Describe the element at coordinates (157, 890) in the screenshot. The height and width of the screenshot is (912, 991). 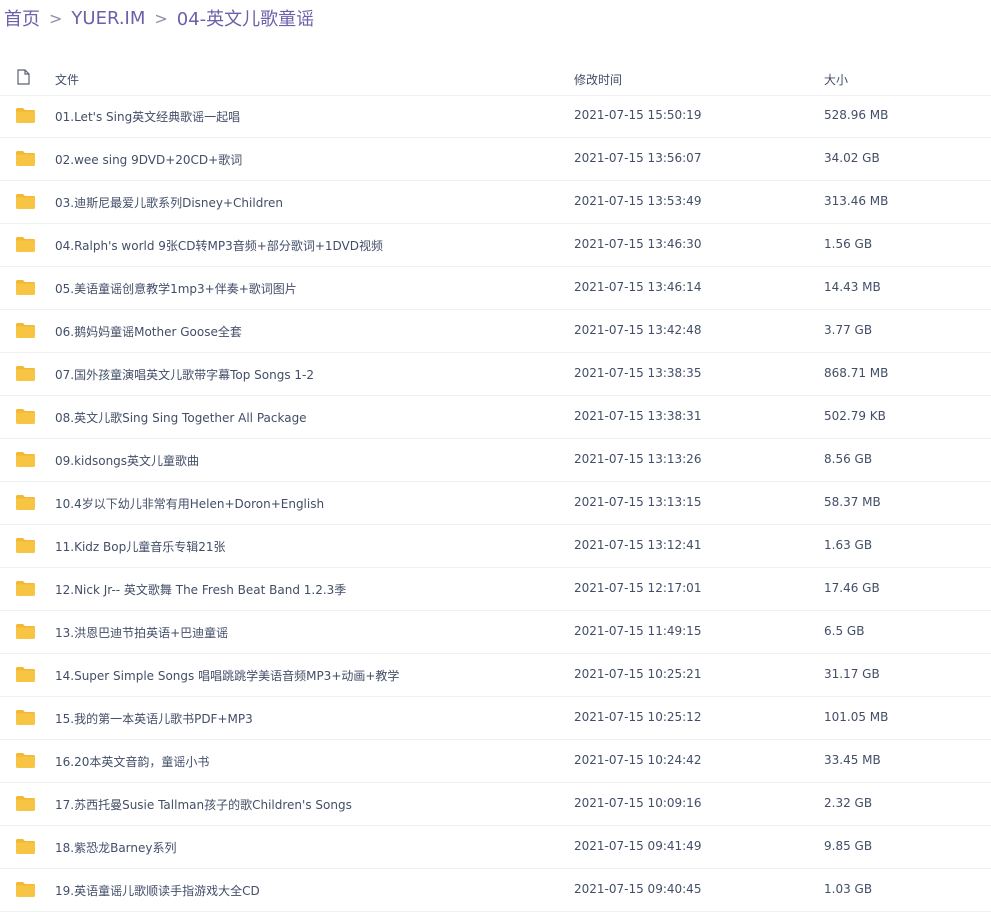
I see `file-name: 19.英语童谣儿歌顺读手指游戏大全CD` at that location.